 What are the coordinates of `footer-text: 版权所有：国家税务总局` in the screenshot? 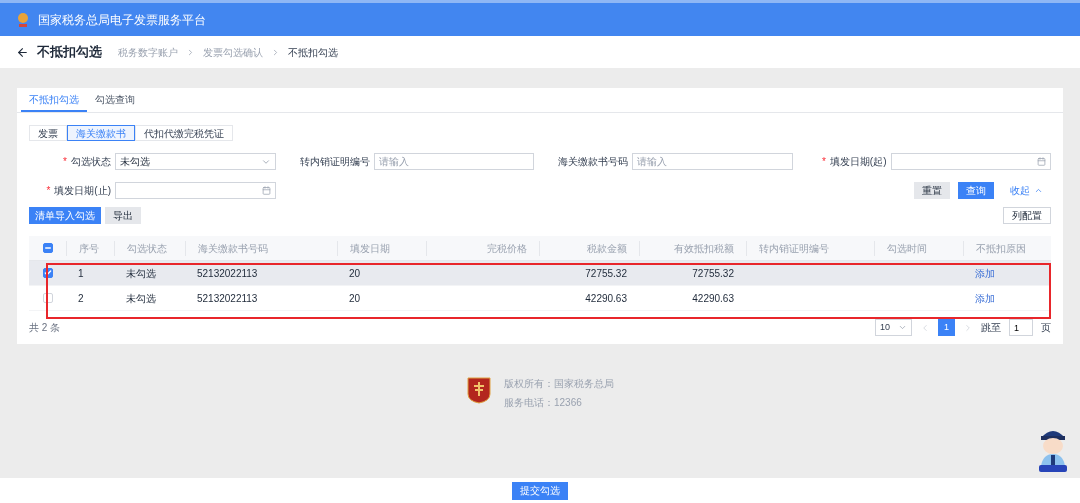 It's located at (559, 384).